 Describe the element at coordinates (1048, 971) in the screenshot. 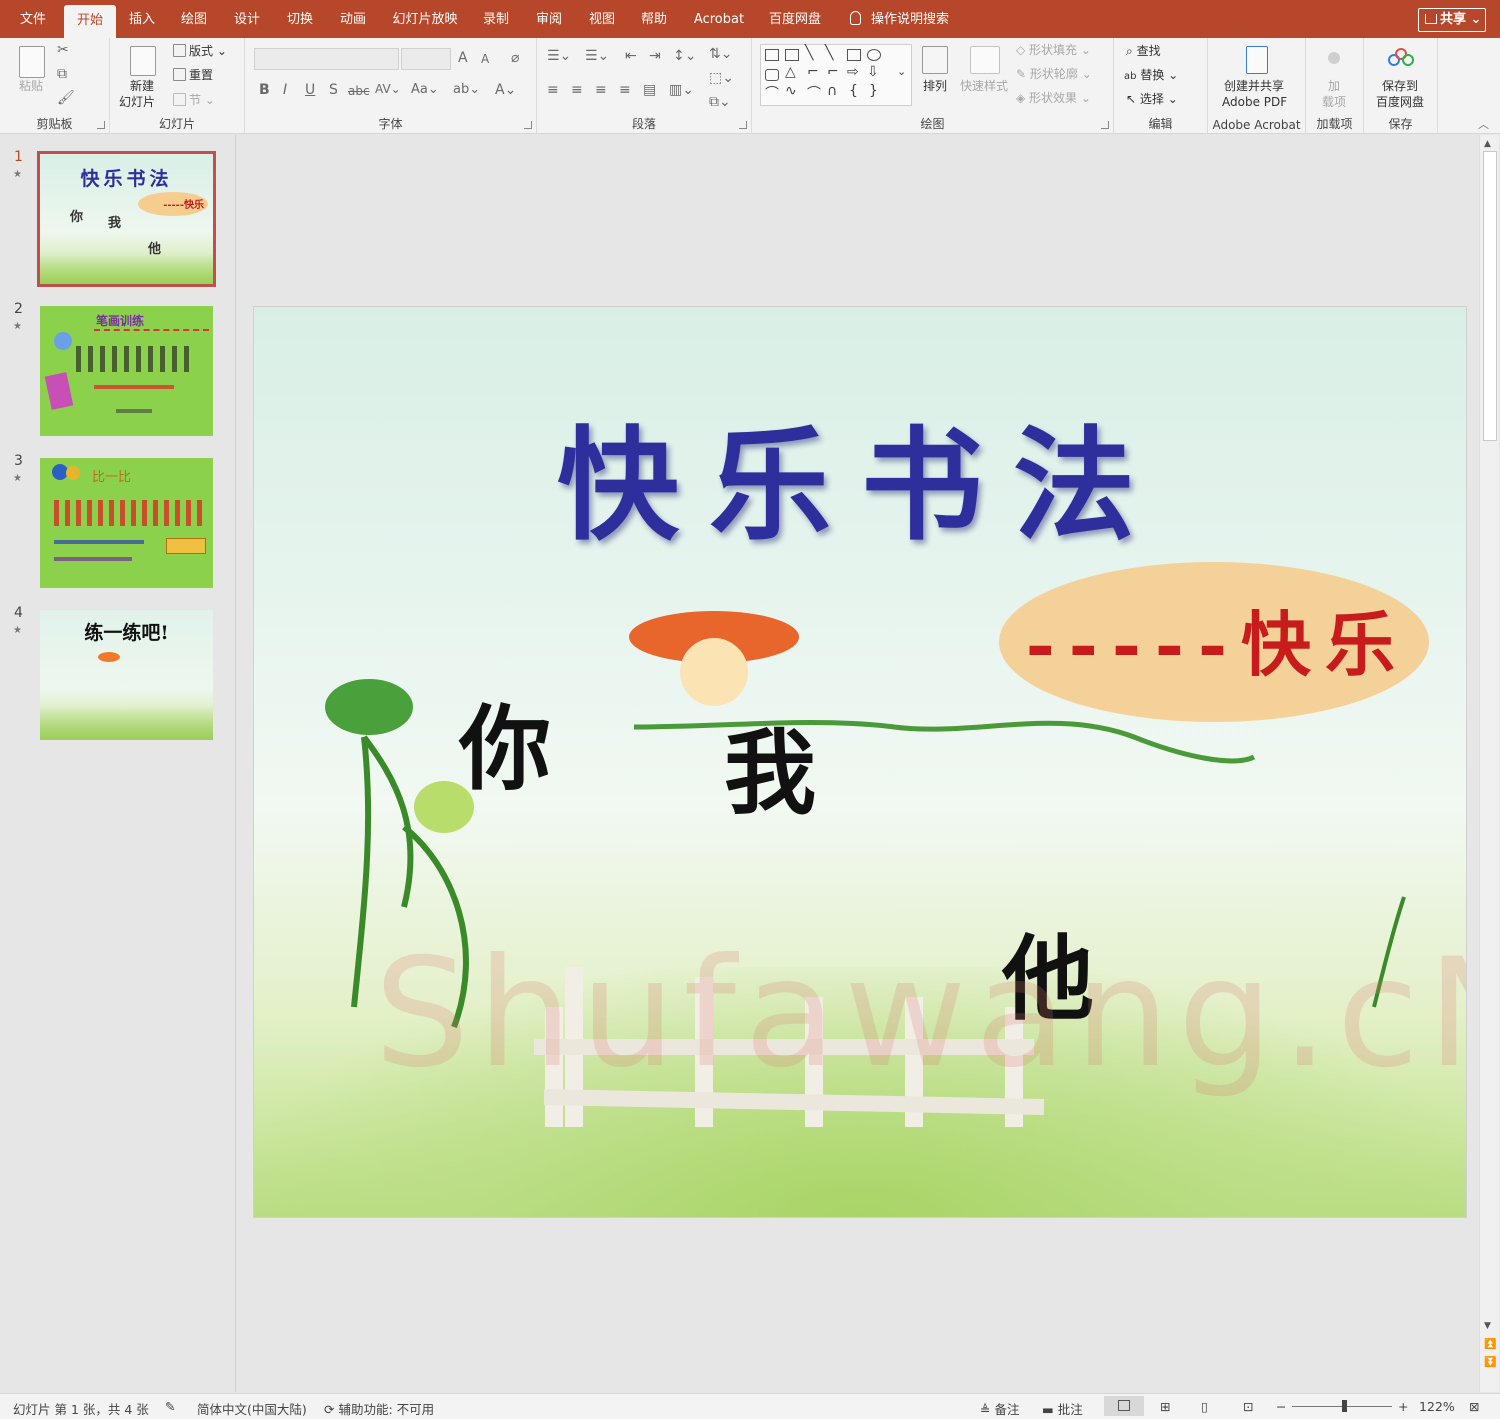

I see `char-ta: 他` at that location.